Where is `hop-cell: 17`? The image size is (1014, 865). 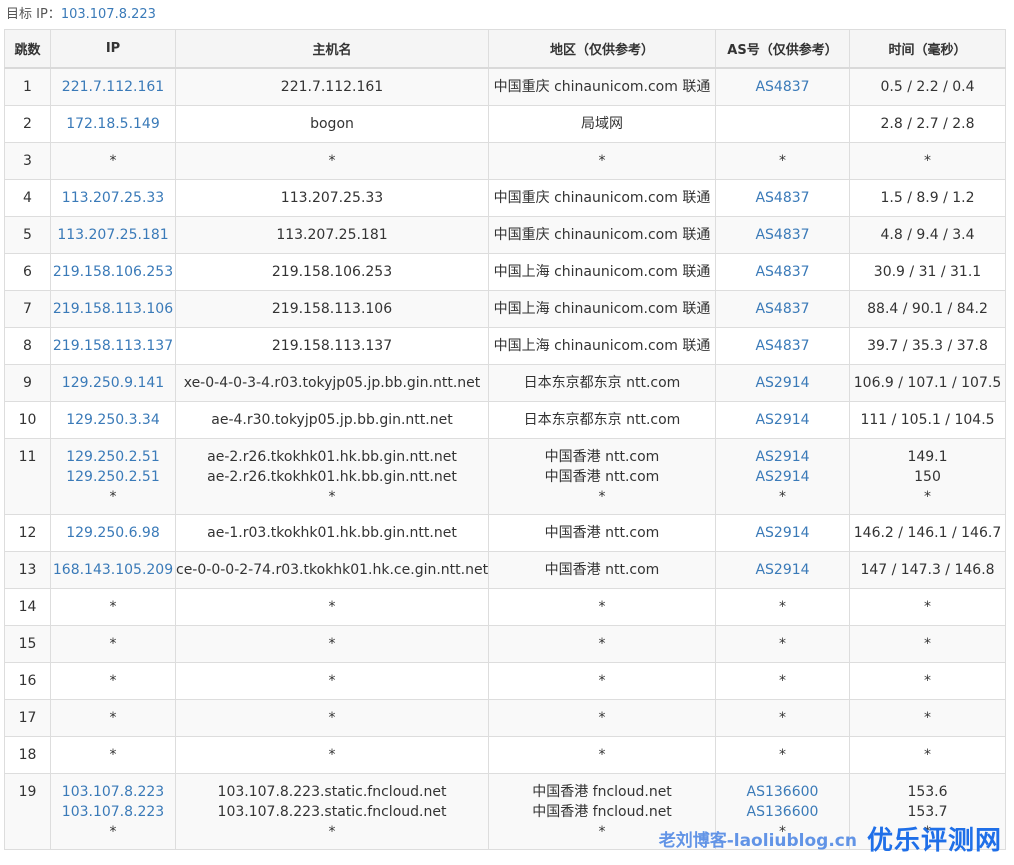
hop-cell: 17 is located at coordinates (27, 718).